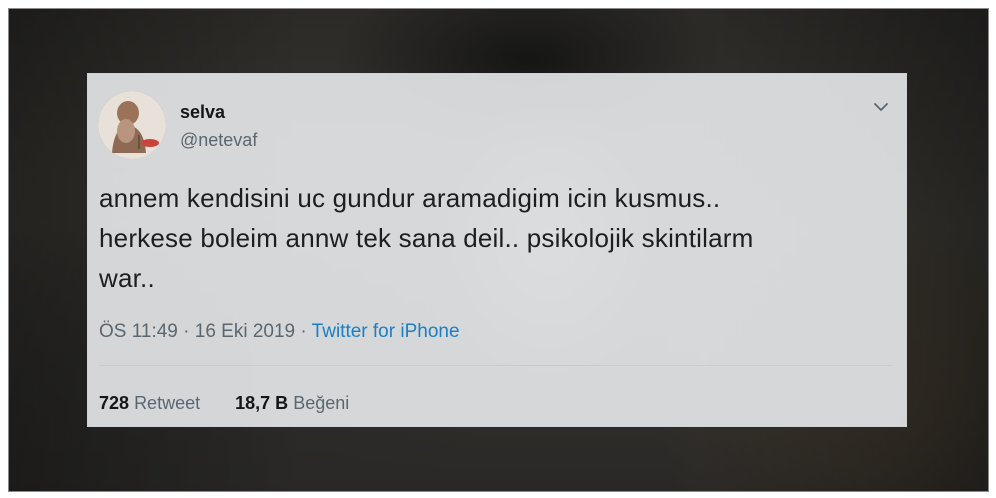 The image size is (996, 498). I want to click on tweet-text-line: war.., so click(127, 278).